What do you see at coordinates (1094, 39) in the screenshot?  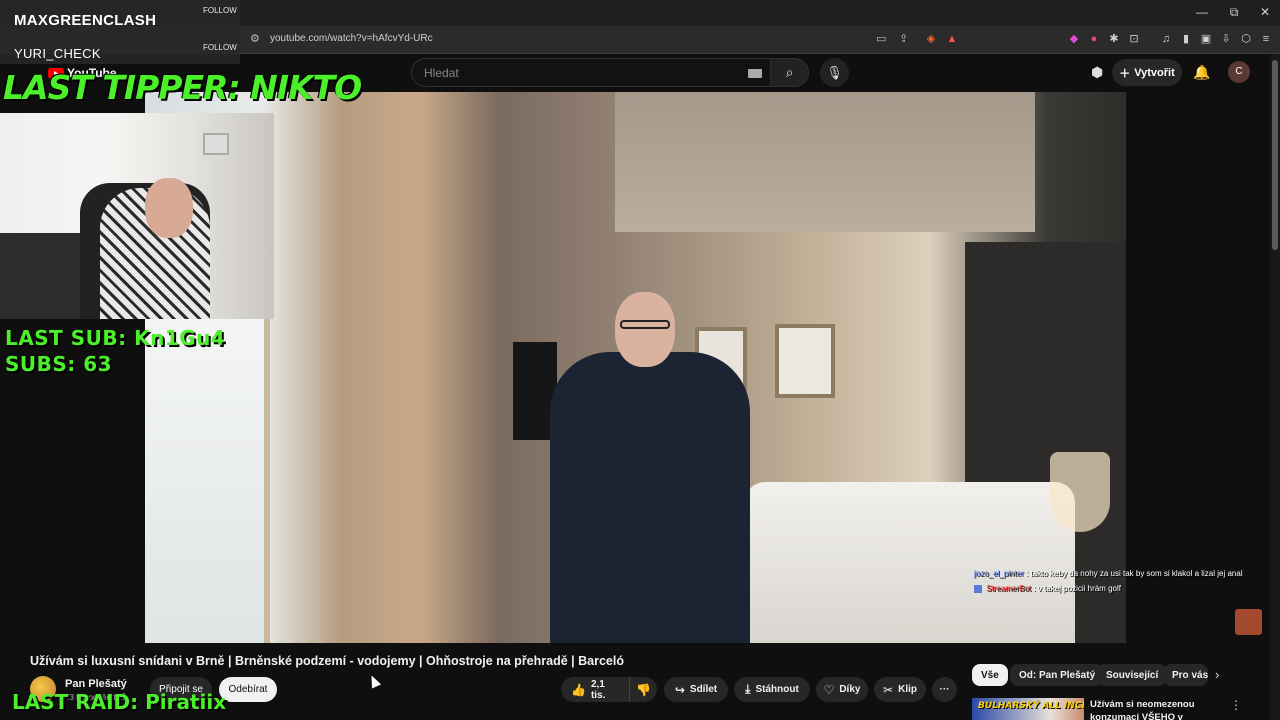 I see `extension-icon-2: ●` at bounding box center [1094, 39].